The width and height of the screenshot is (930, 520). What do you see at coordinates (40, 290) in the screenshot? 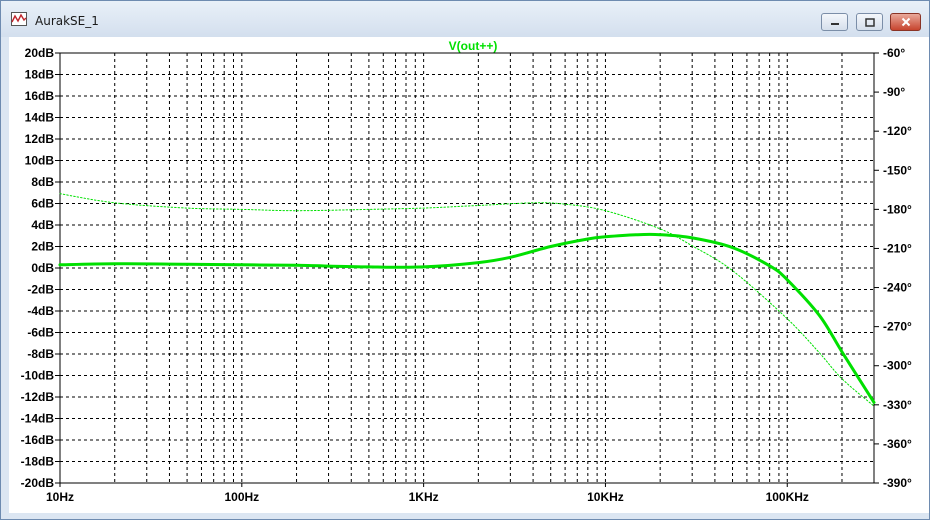
I see `y-left-tick-label: -2dB` at bounding box center [40, 290].